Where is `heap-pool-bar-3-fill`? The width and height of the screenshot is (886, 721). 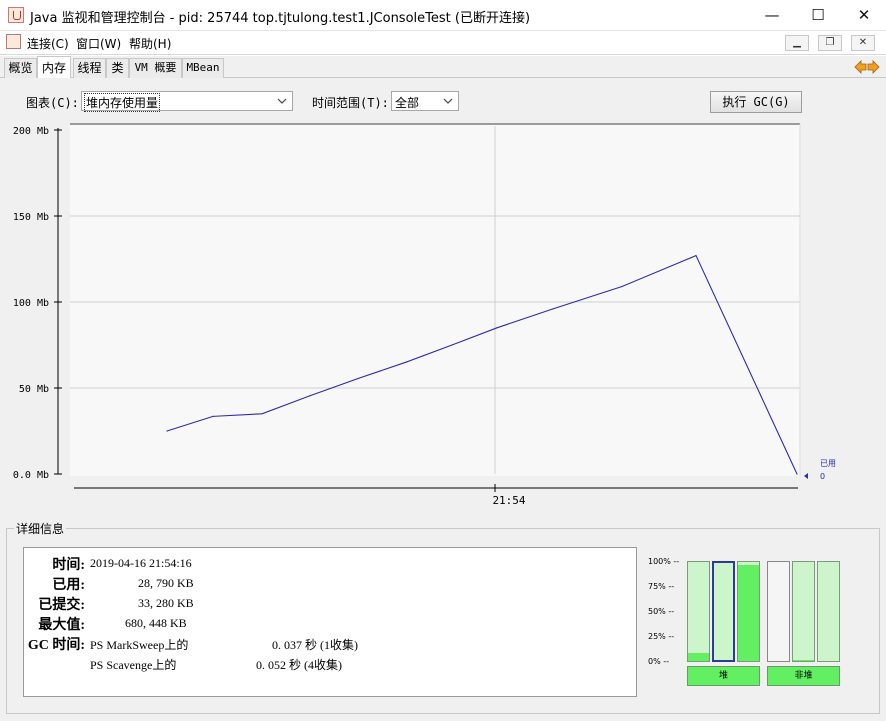 heap-pool-bar-3-fill is located at coordinates (748, 612).